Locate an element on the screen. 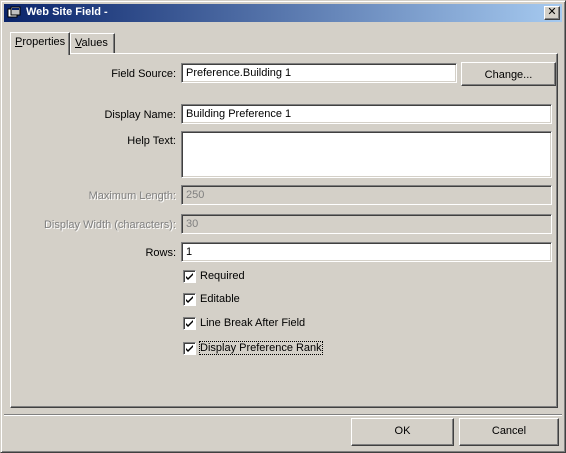  line-break-checkbox is located at coordinates (189, 323).